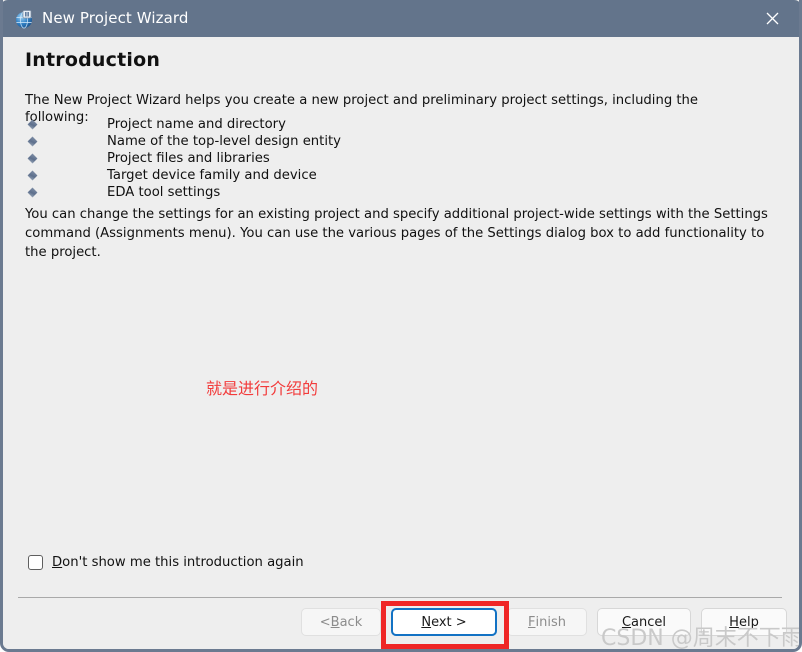 Image resolution: width=802 pixels, height=652 pixels. What do you see at coordinates (748, 622) in the screenshot?
I see `button-suffix: elp` at bounding box center [748, 622].